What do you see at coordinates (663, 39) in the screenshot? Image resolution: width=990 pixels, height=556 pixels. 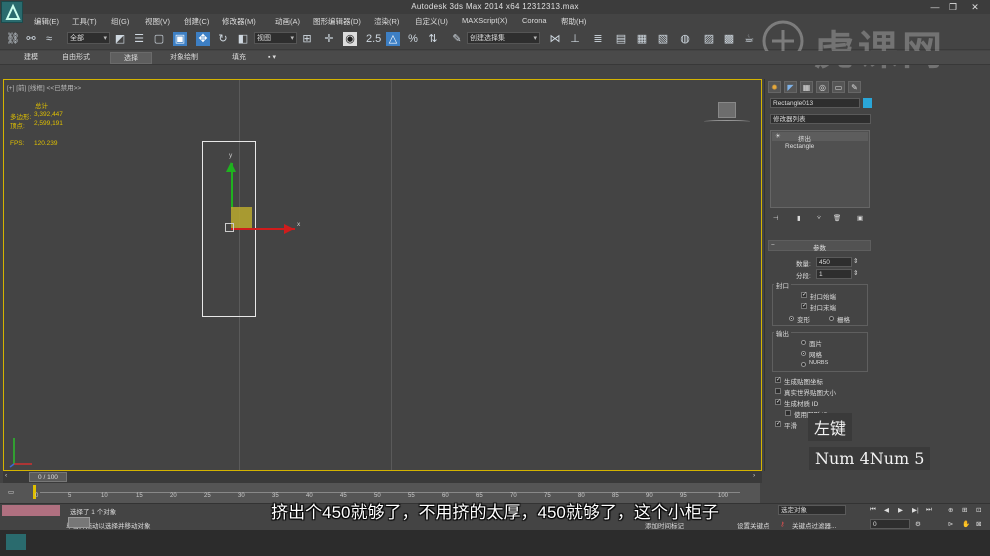 I see `schematic-view-icon: ▧` at bounding box center [663, 39].